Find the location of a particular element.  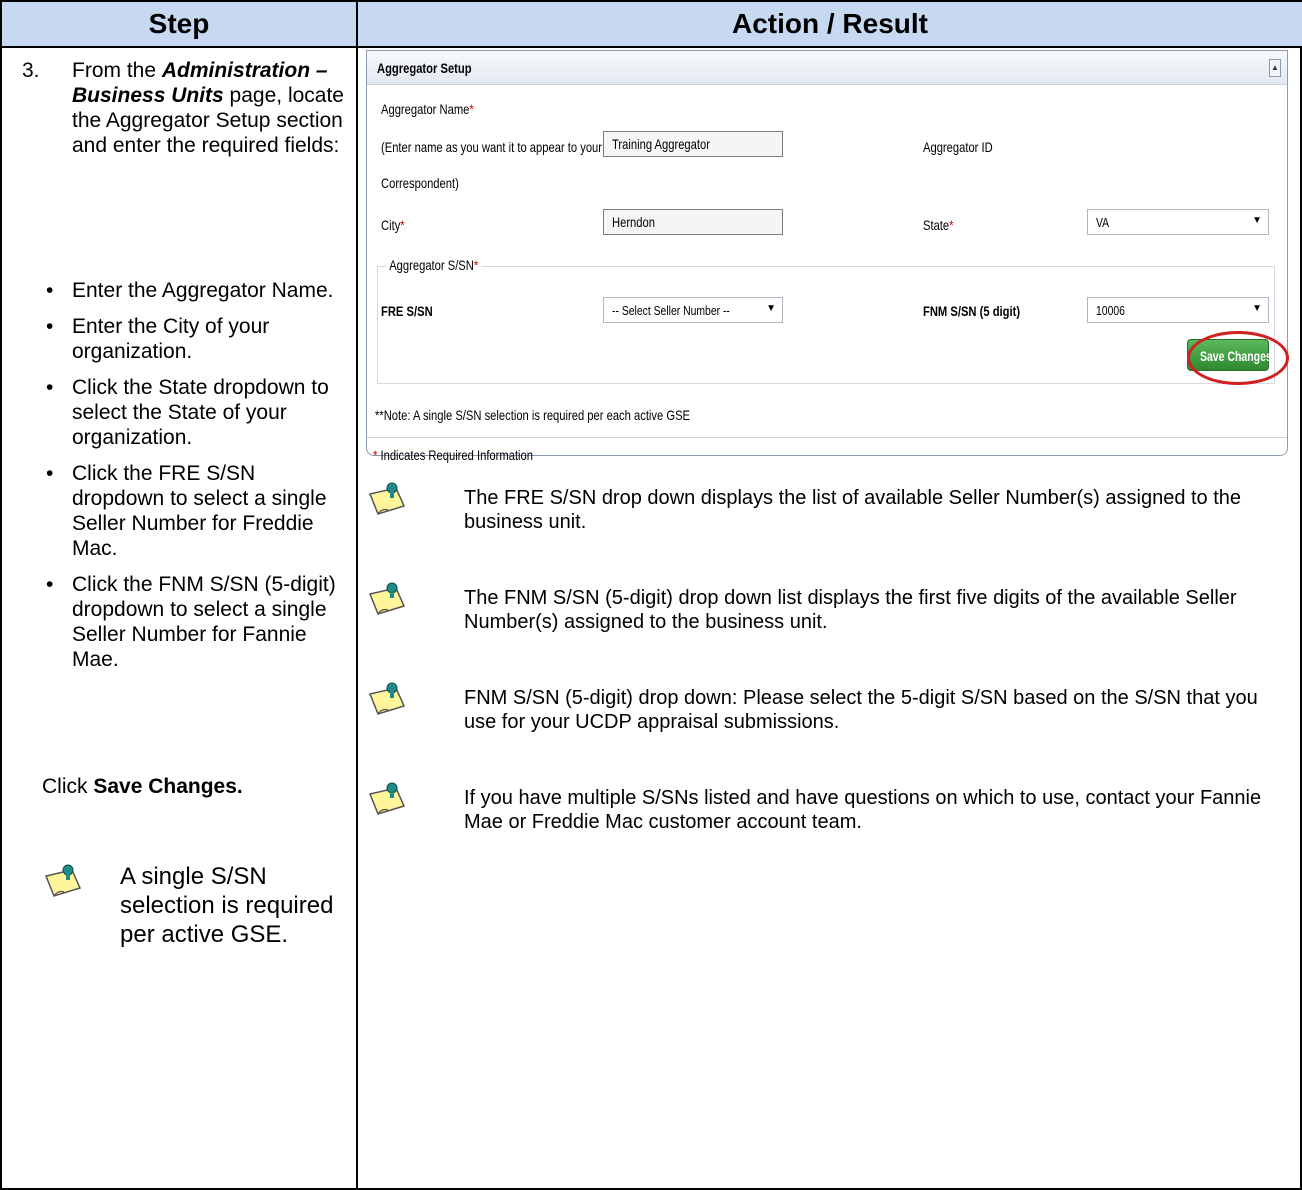

table-header: Step Action / Result is located at coordinates (652, 25).